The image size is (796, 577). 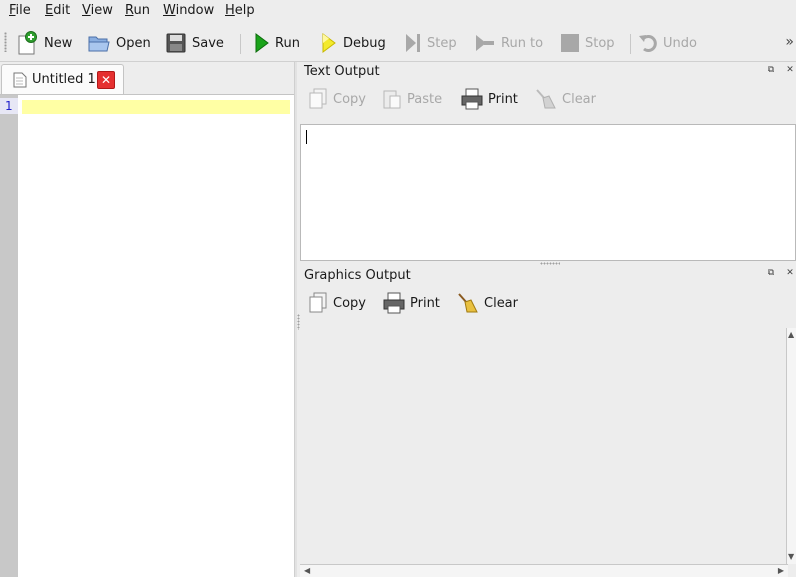 I want to click on toolbar-grip, so click(x=5, y=42).